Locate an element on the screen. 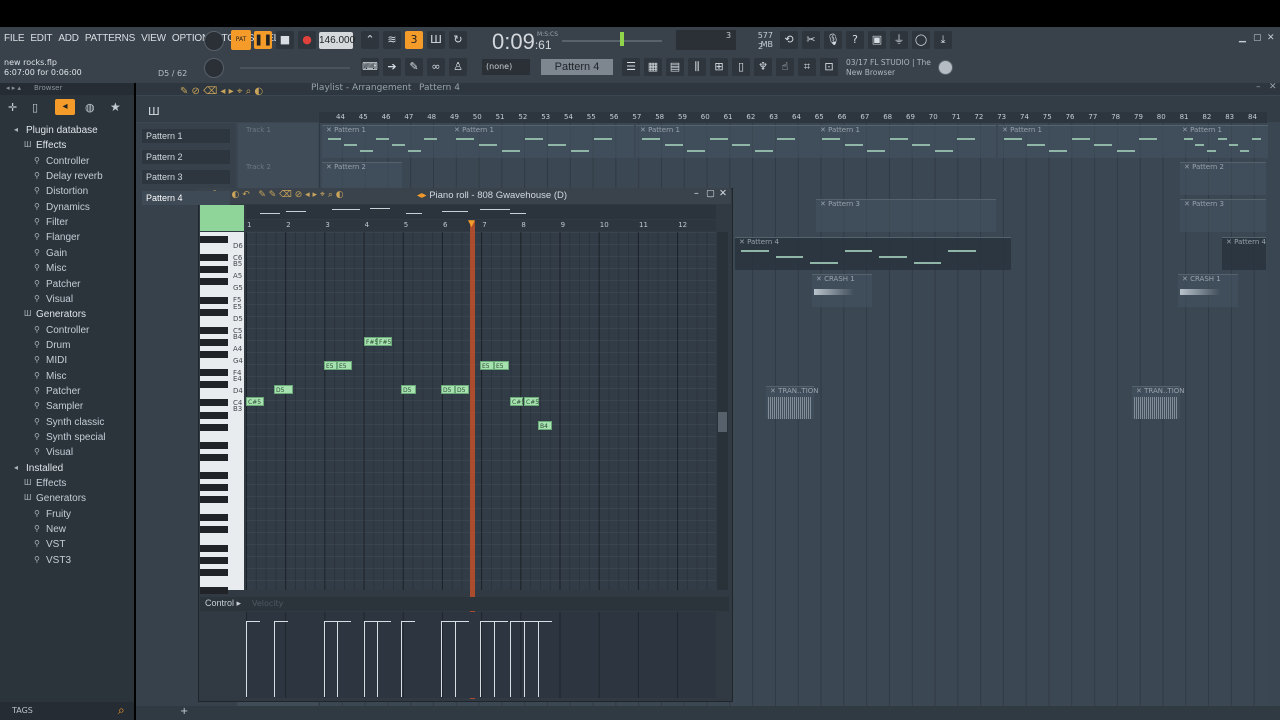 The width and height of the screenshot is (1280, 720). piano-note: B4 is located at coordinates (545, 425).